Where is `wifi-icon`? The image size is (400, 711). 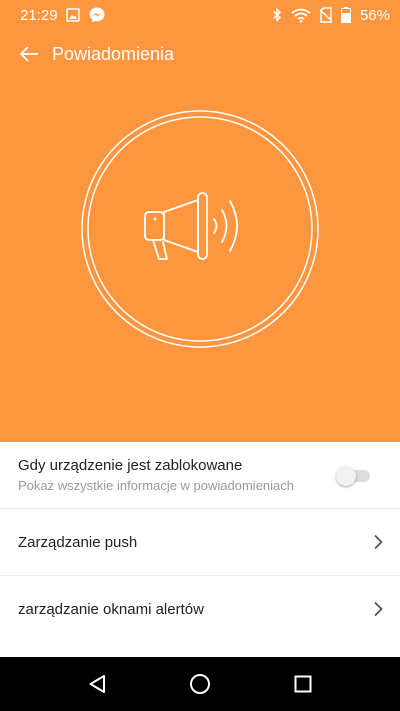
wifi-icon is located at coordinates (301, 15).